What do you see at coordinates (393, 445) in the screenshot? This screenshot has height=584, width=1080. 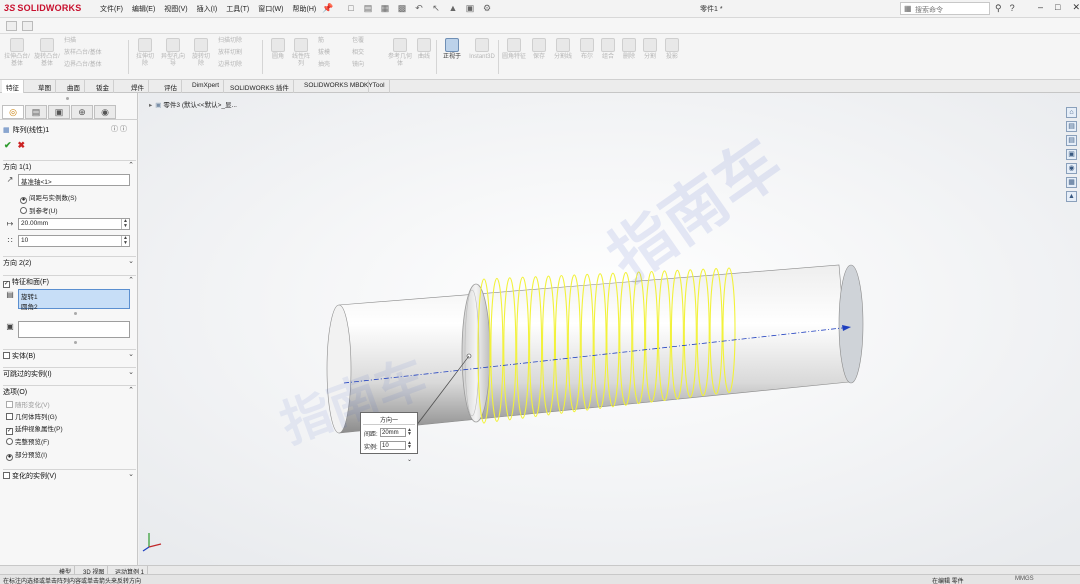 I see `callout-instances-input: 10` at bounding box center [393, 445].